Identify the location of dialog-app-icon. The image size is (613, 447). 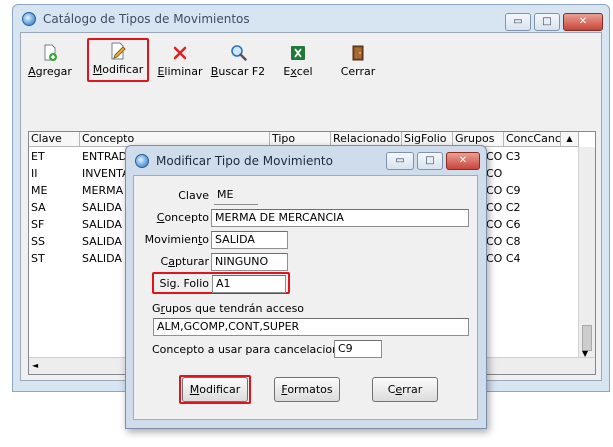
(142, 161).